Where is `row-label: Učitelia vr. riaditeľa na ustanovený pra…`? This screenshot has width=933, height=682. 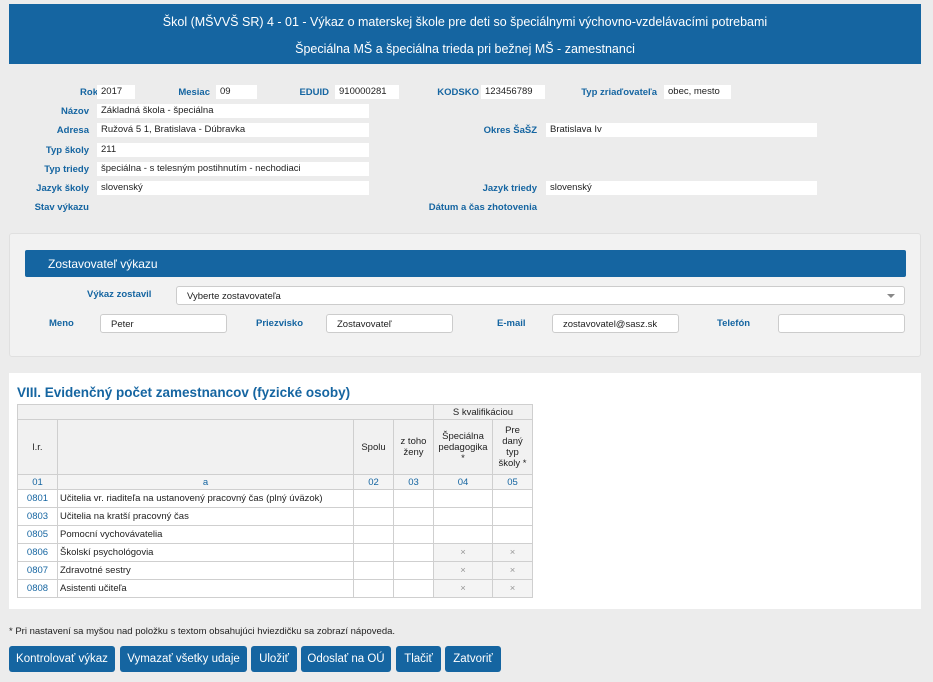
row-label: Učitelia vr. riaditeľa na ustanovený pra… is located at coordinates (205, 498).